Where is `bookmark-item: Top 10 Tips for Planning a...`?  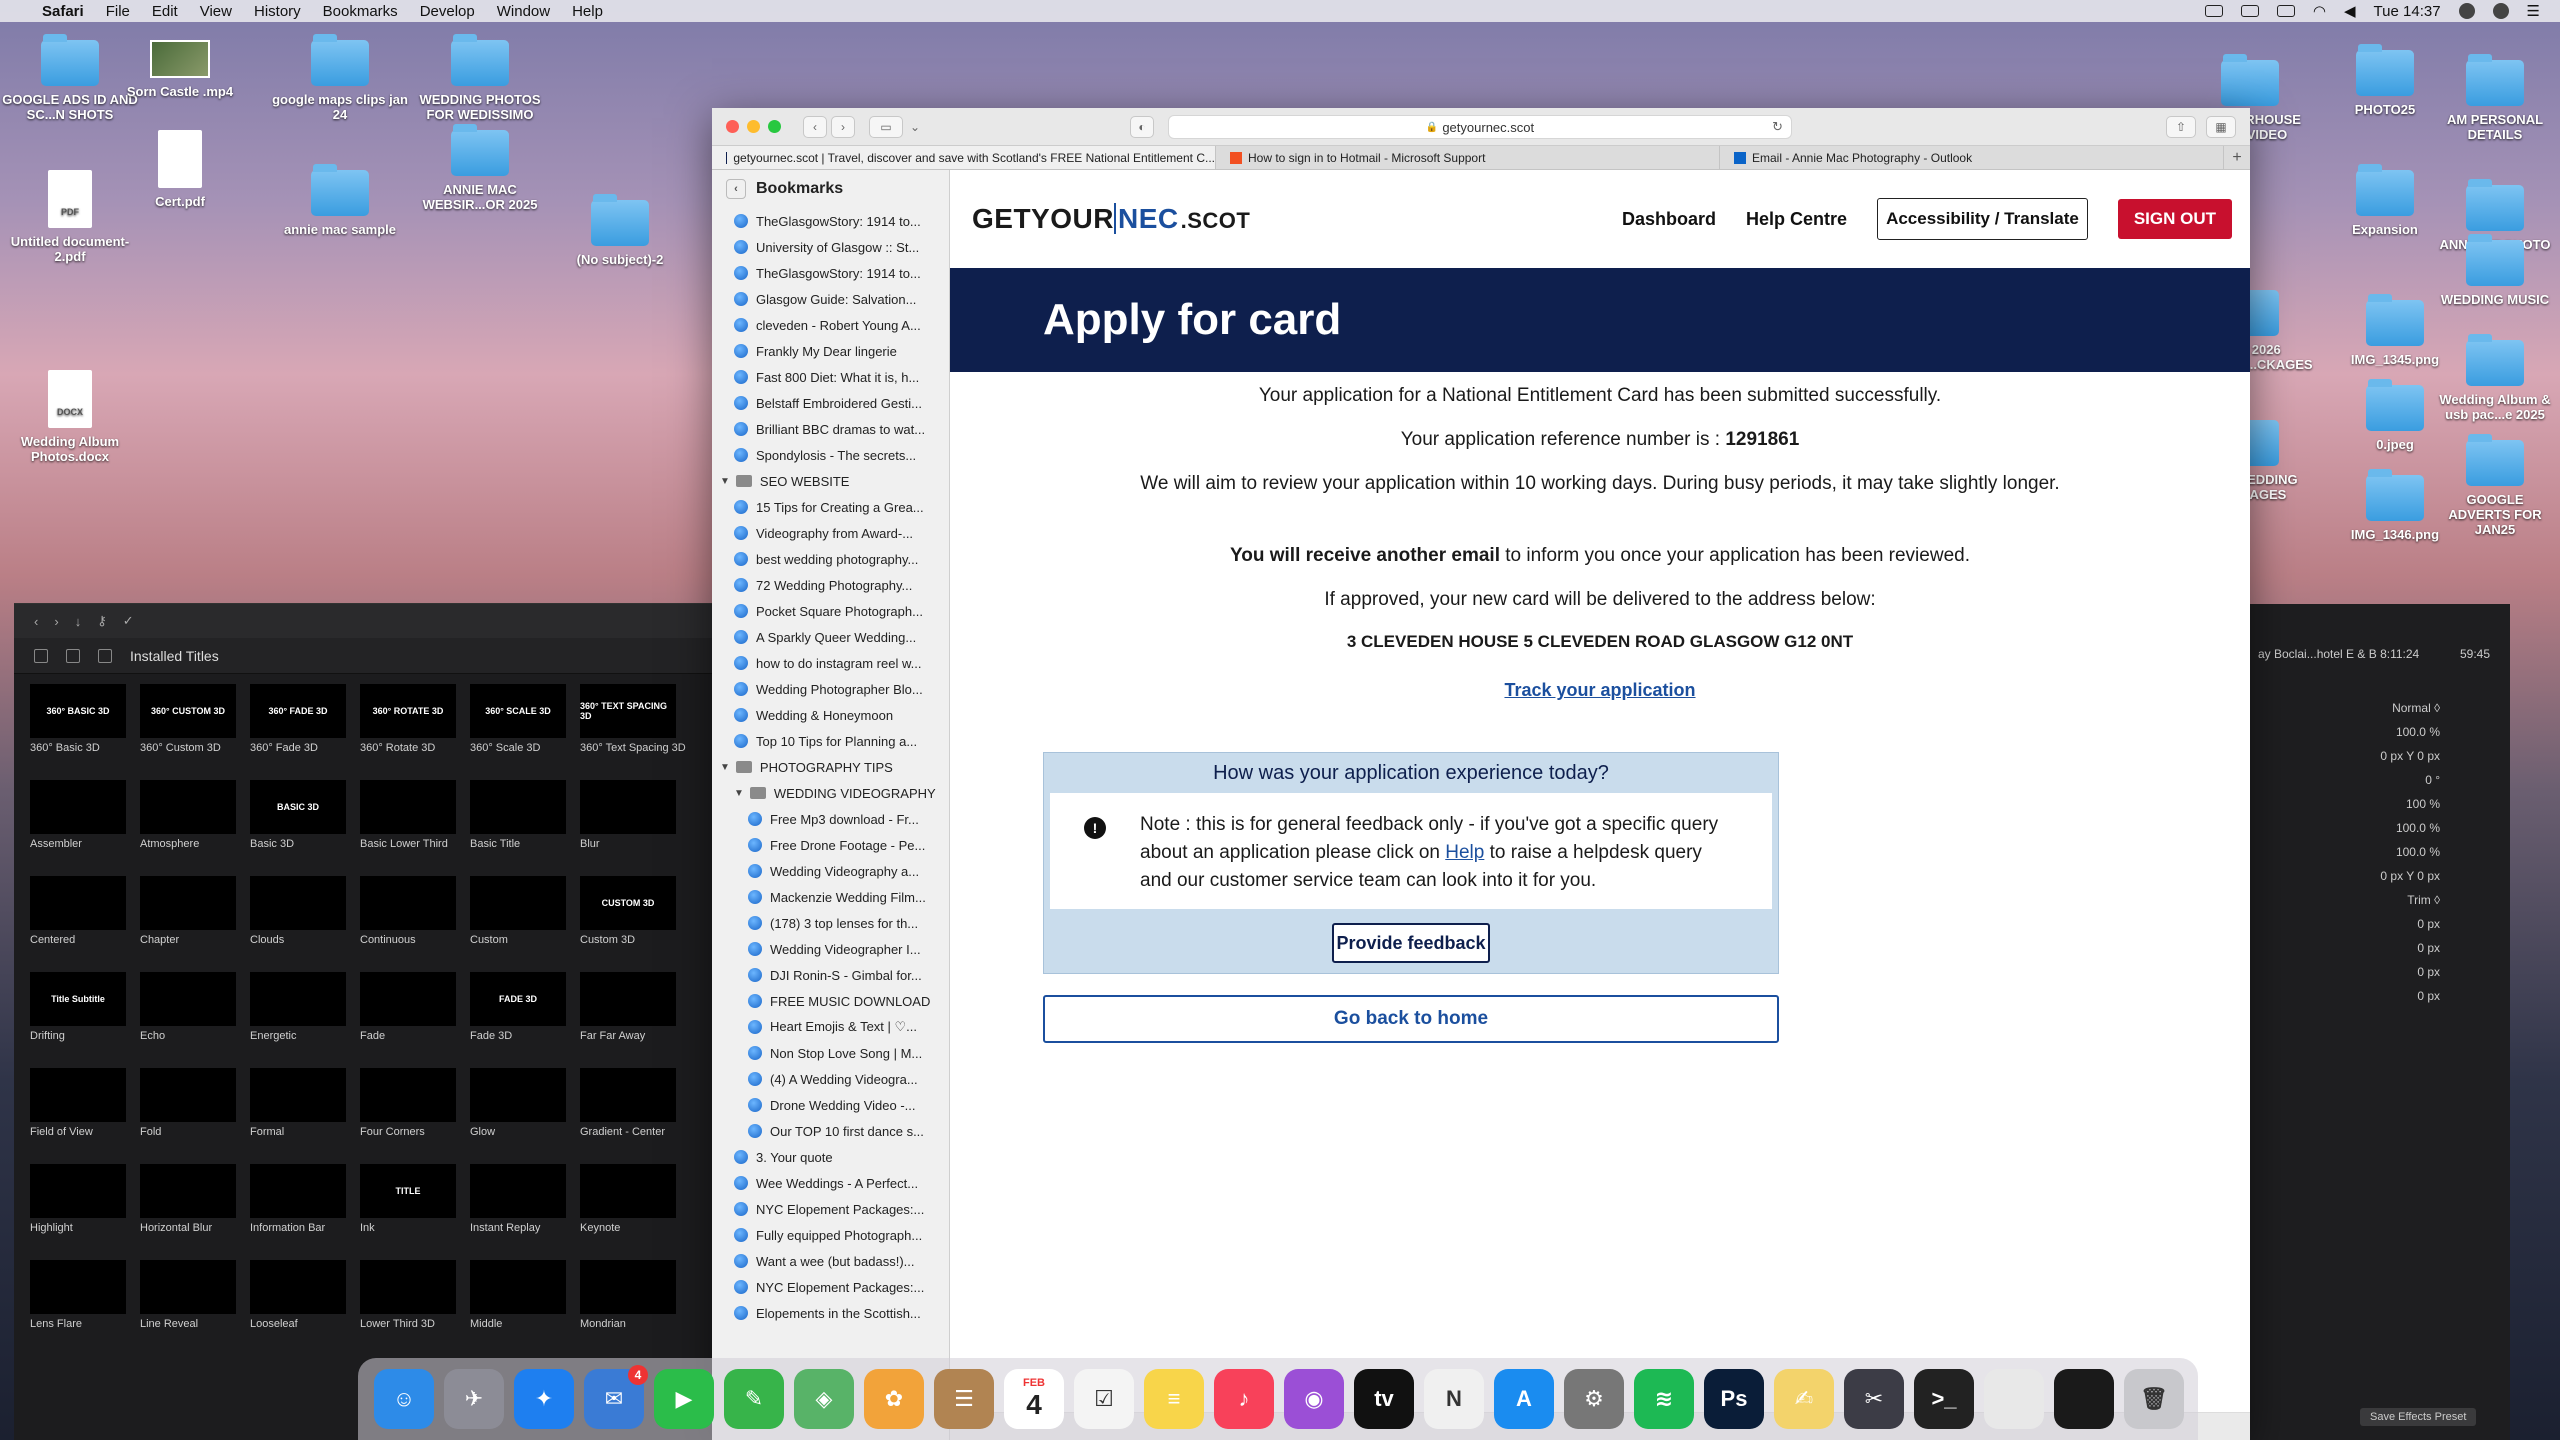 bookmark-item: Top 10 Tips for Planning a... is located at coordinates (830, 741).